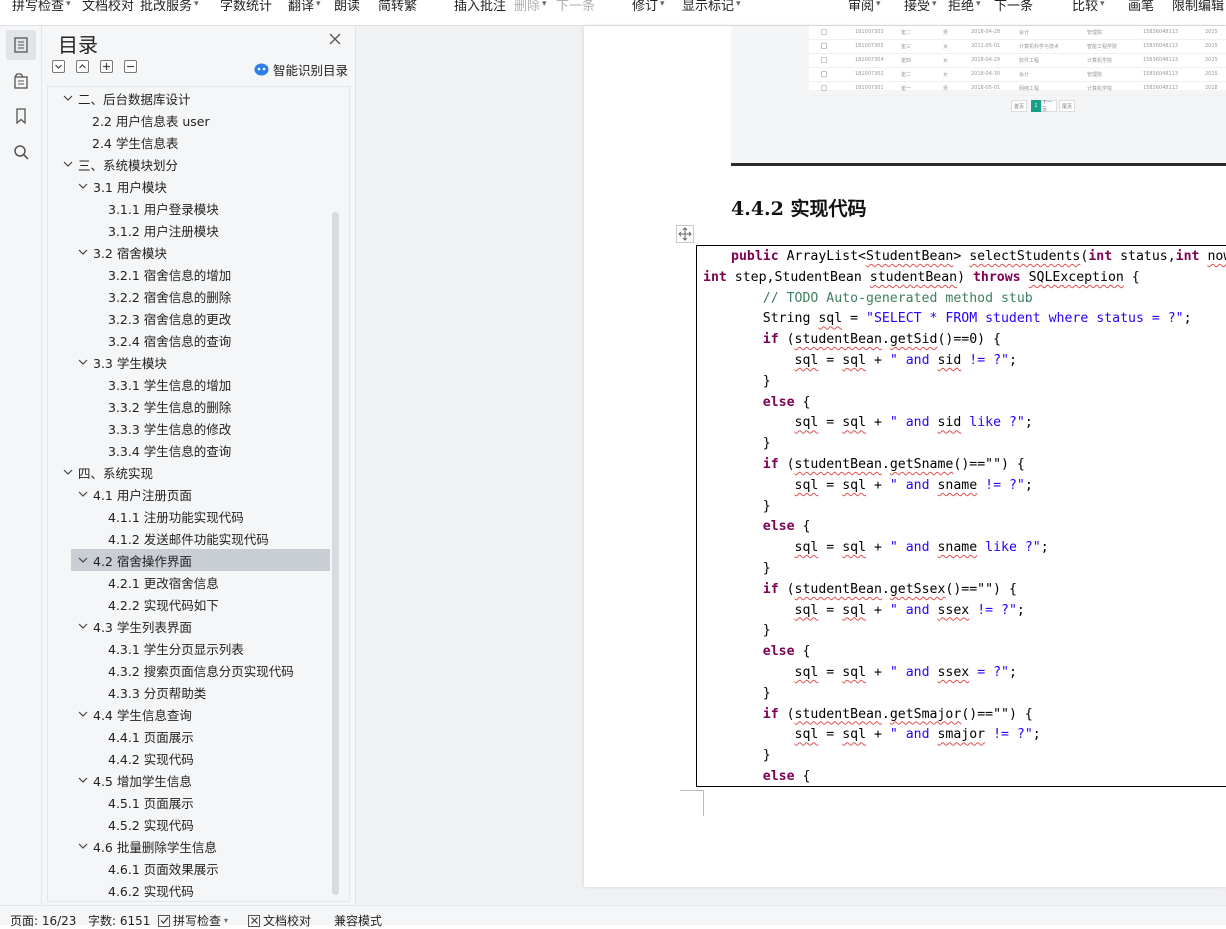 The height and width of the screenshot is (929, 1226). I want to click on smart-toc-button: 智能识别目录, so click(301, 69).